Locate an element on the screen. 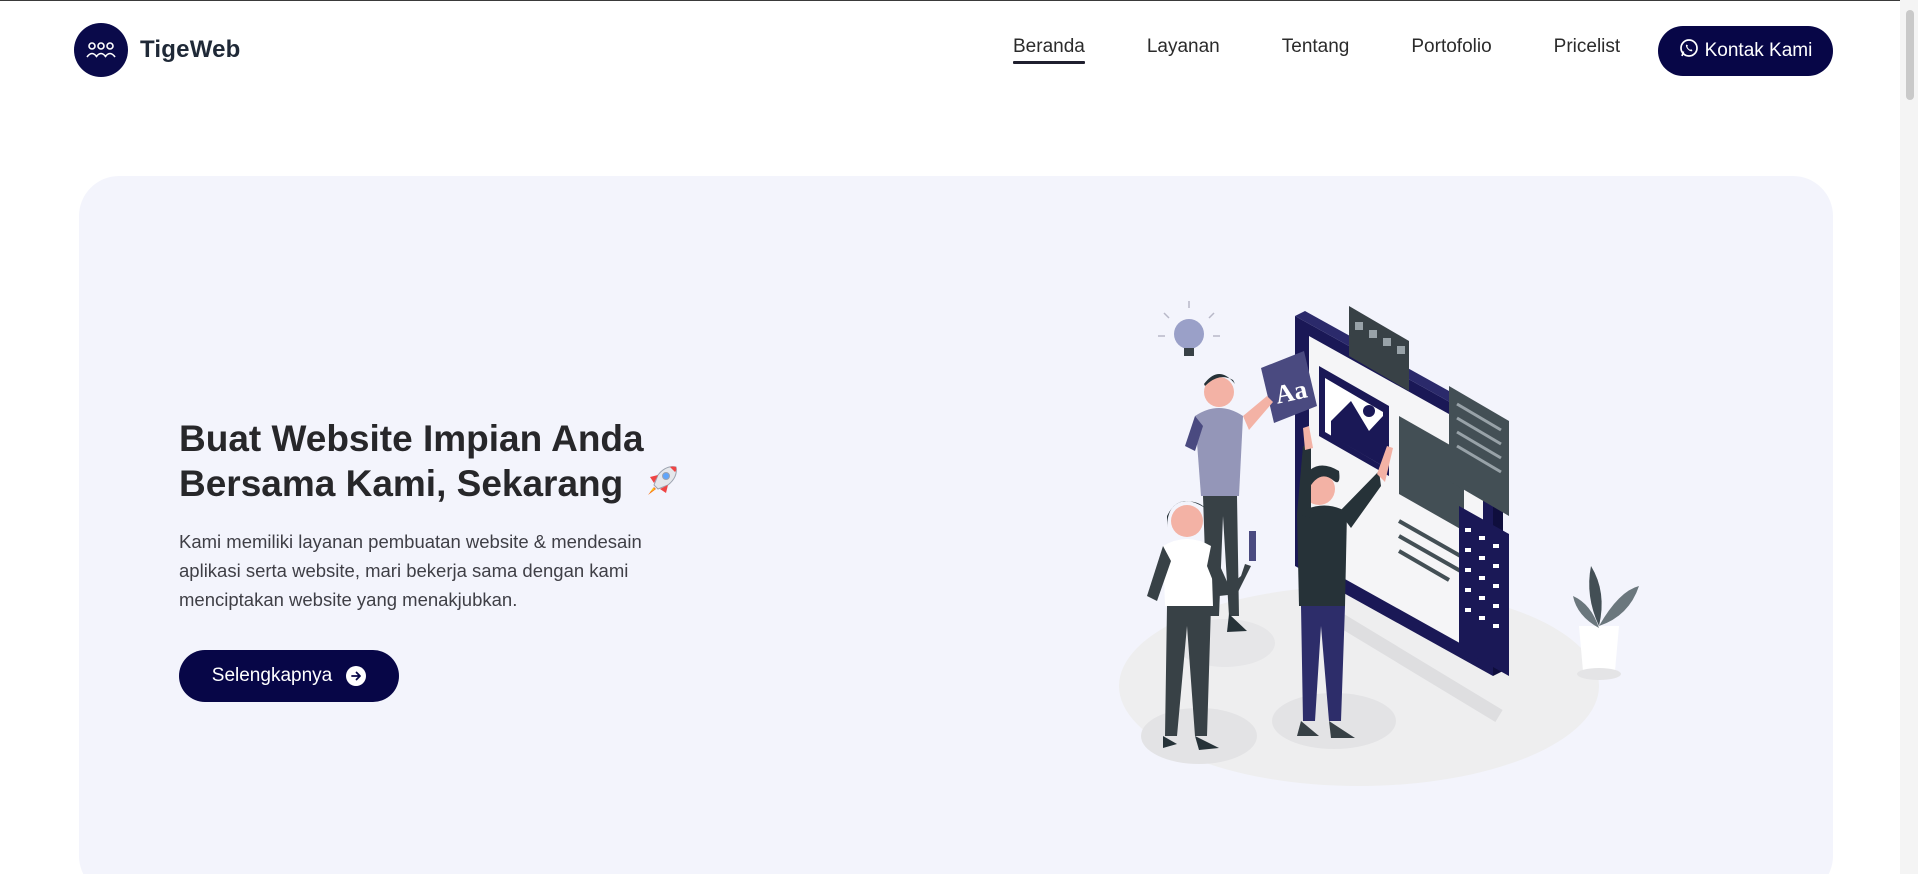 This screenshot has height=874, width=1918. whatsapp-icon is located at coordinates (1689, 51).